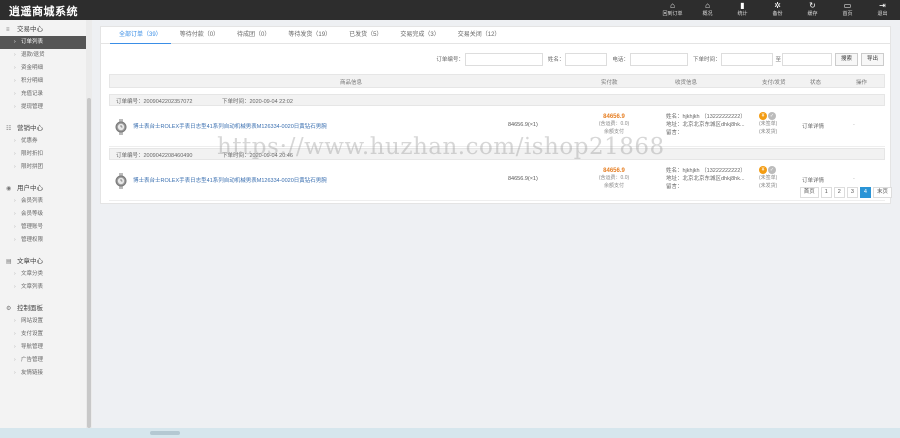  What do you see at coordinates (43, 309) in the screenshot?
I see `sidebar-group-title: ⚙ 控制面板` at bounding box center [43, 309].